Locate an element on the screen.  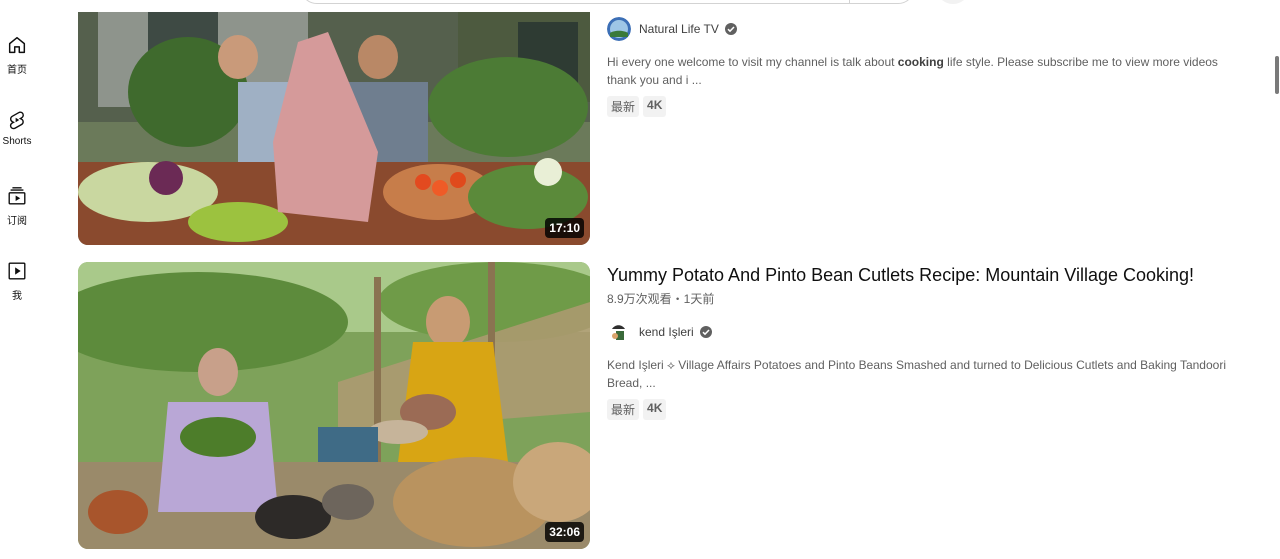
page-scrollbar is located at coordinates (1276, 279).